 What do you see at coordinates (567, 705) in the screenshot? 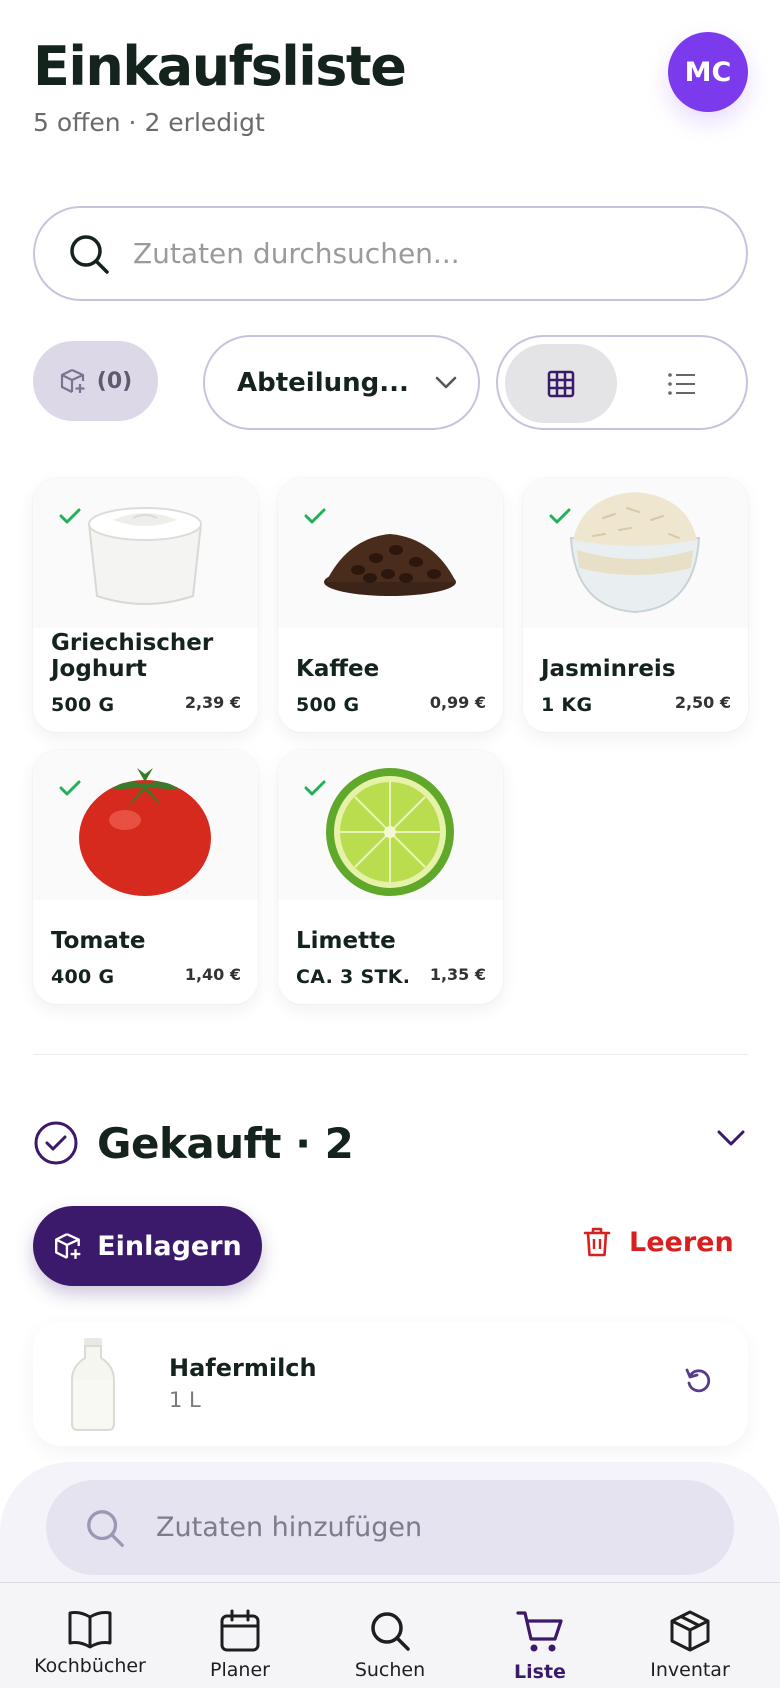
I see `item-qty: 1 KG` at bounding box center [567, 705].